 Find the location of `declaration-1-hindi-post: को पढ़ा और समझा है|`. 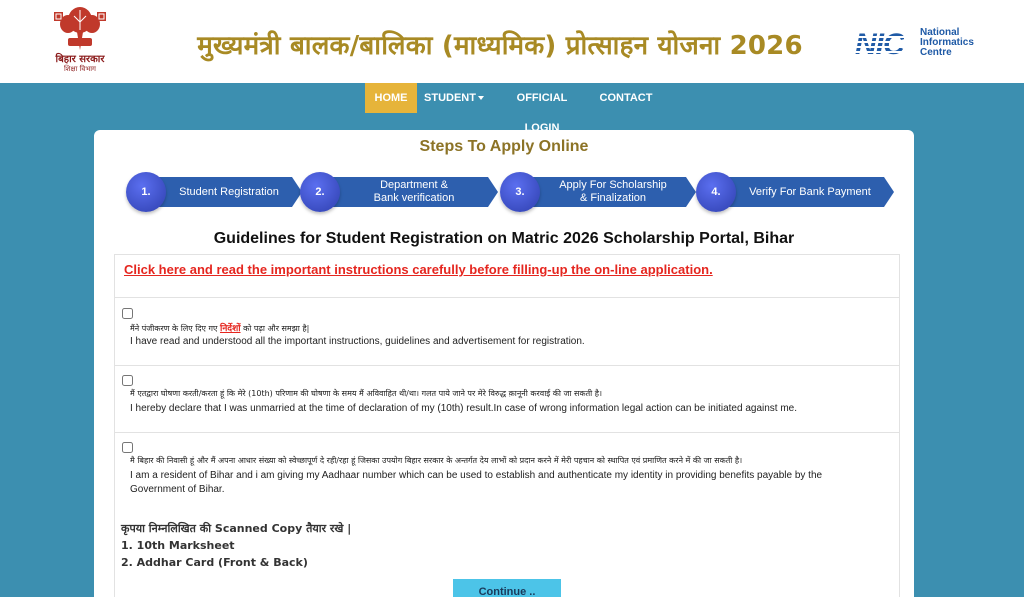

declaration-1-hindi-post: को पढ़ा और समझा है| is located at coordinates (275, 328).